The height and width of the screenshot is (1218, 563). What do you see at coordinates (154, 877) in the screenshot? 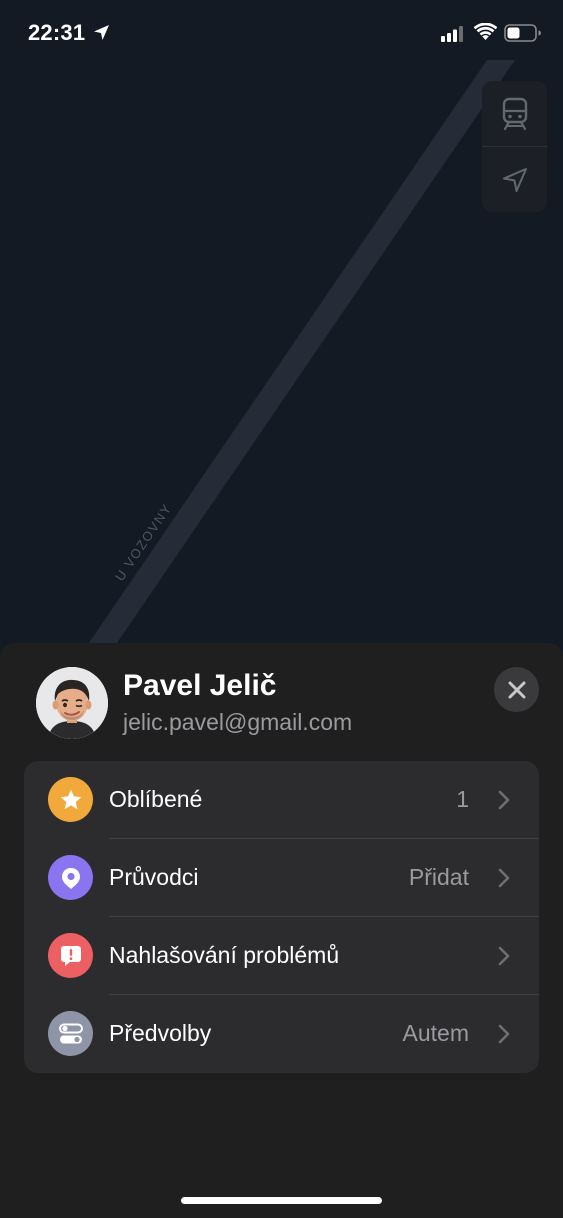
I see `menu-item-label: Průvodci` at bounding box center [154, 877].